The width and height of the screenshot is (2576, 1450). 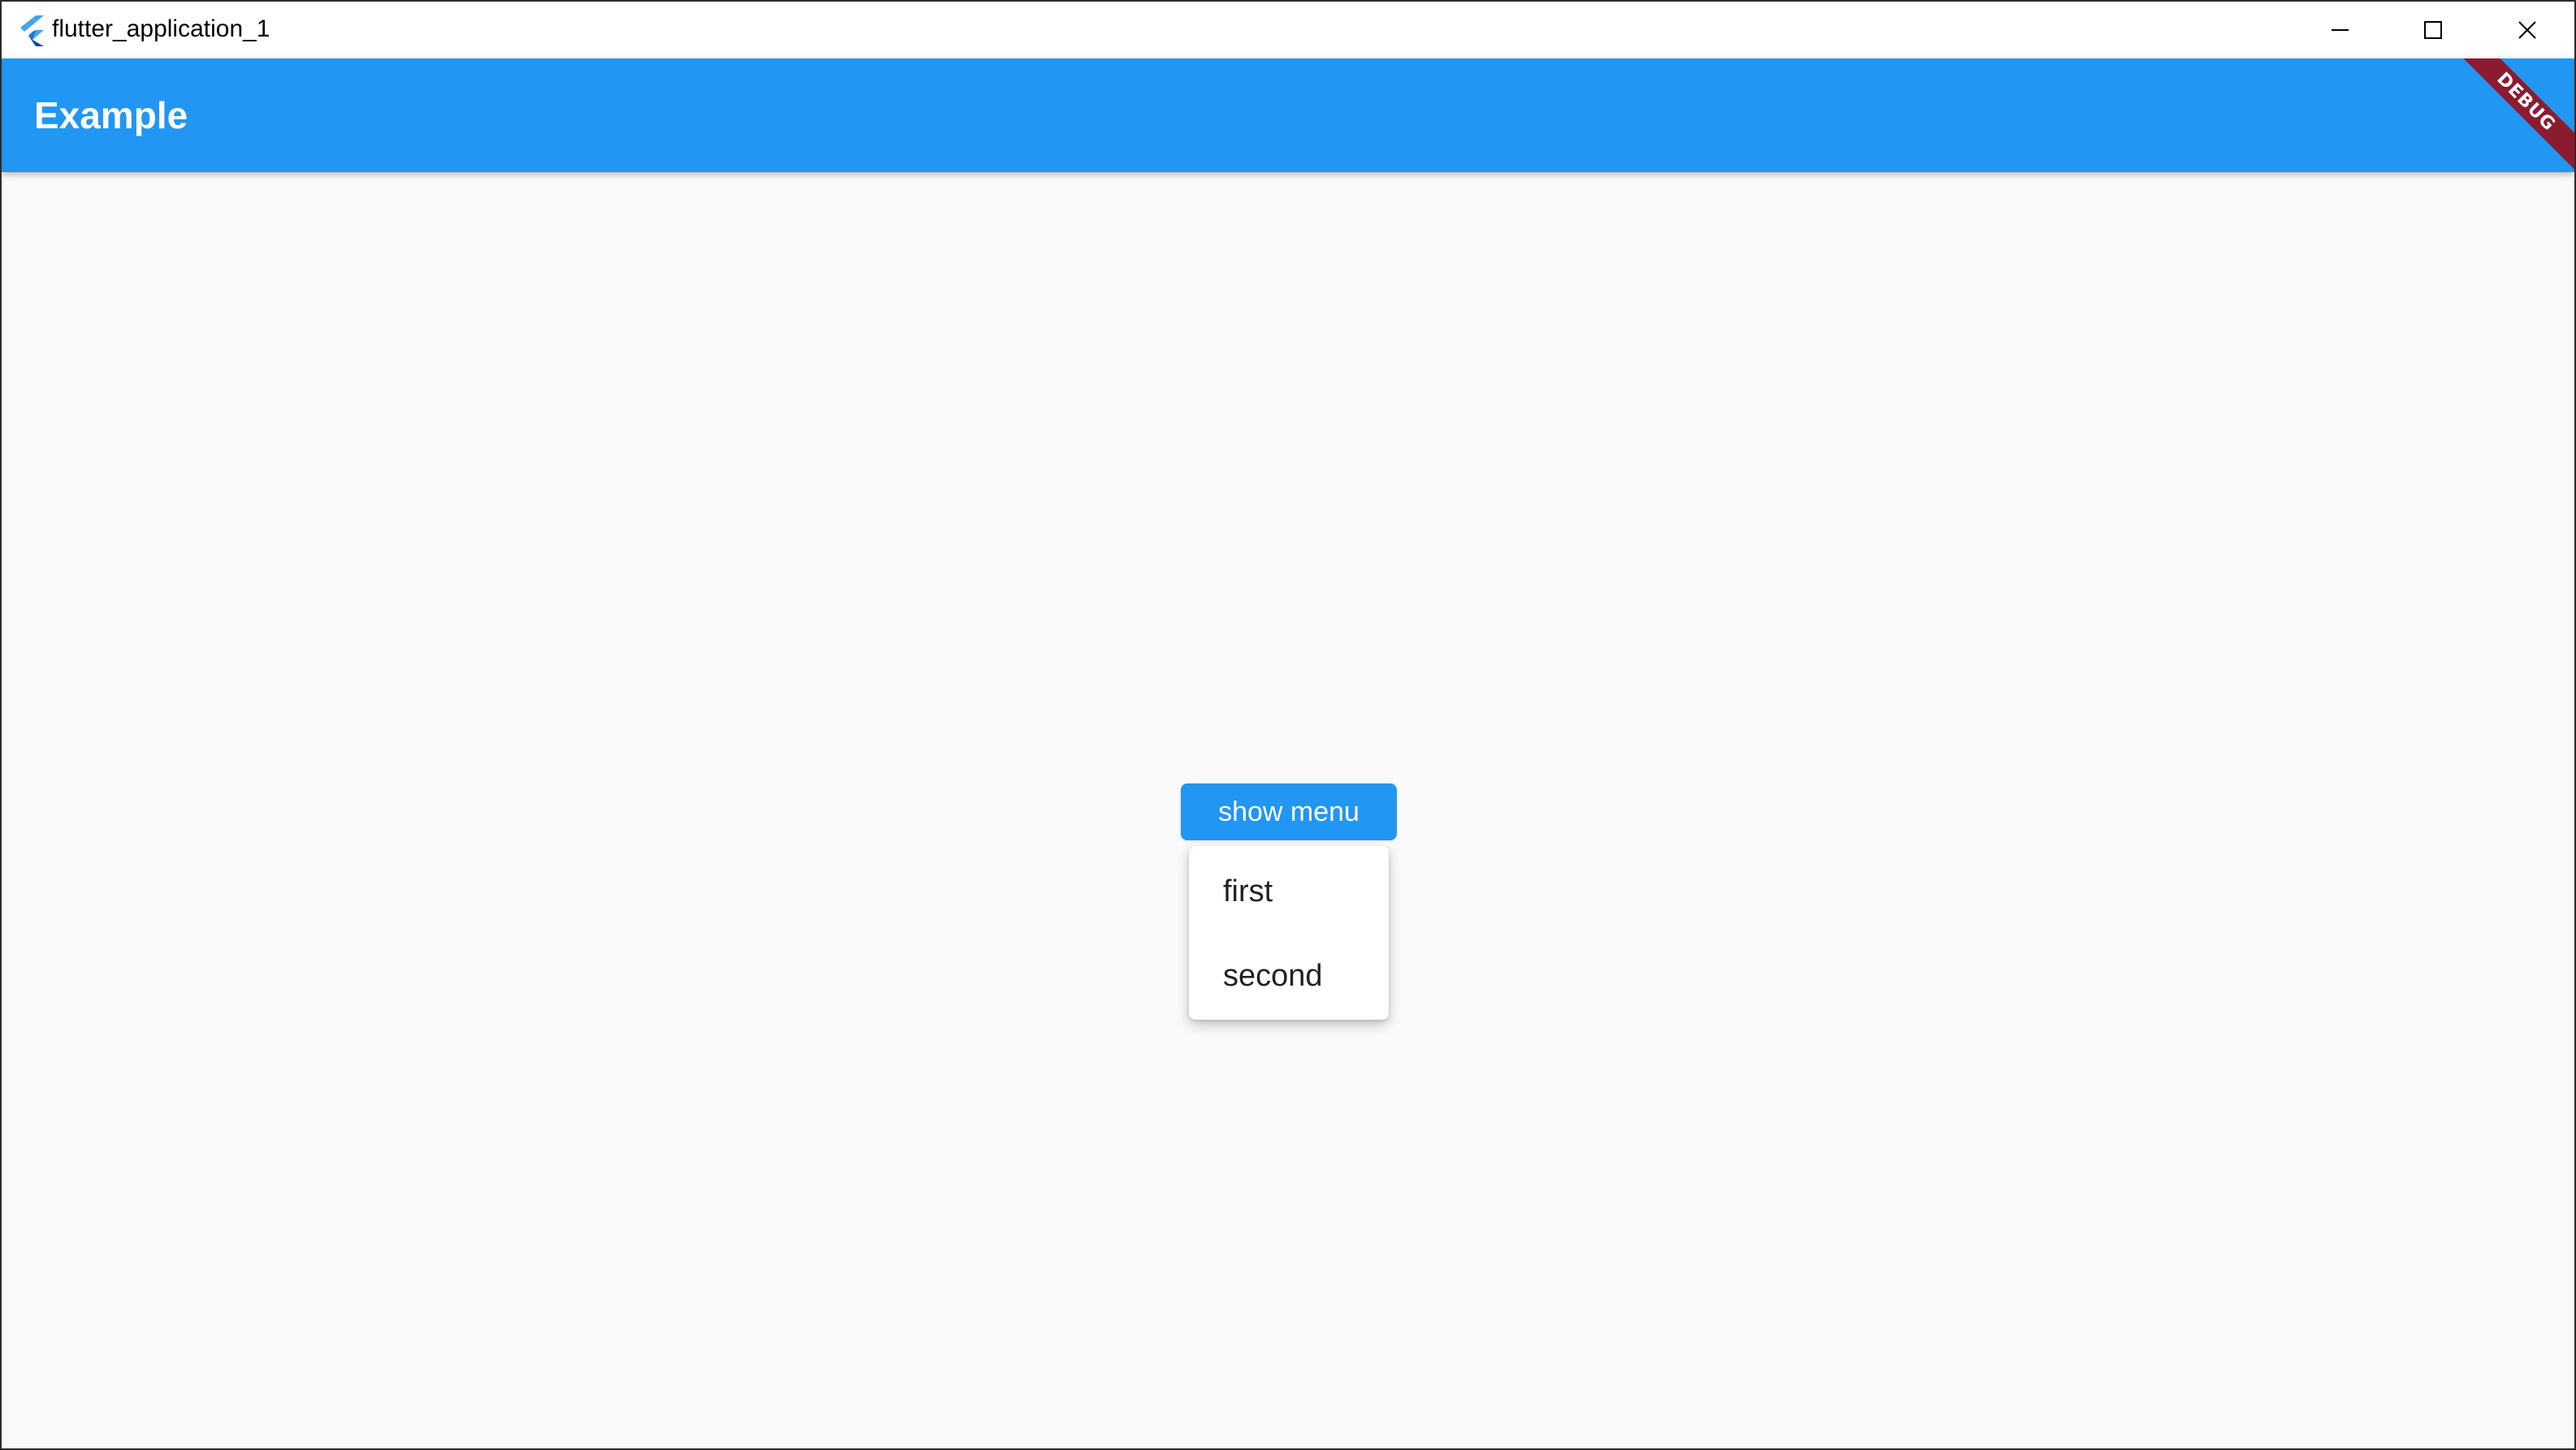 What do you see at coordinates (1288, 115) in the screenshot?
I see `app-bar: Example DEBUG` at bounding box center [1288, 115].